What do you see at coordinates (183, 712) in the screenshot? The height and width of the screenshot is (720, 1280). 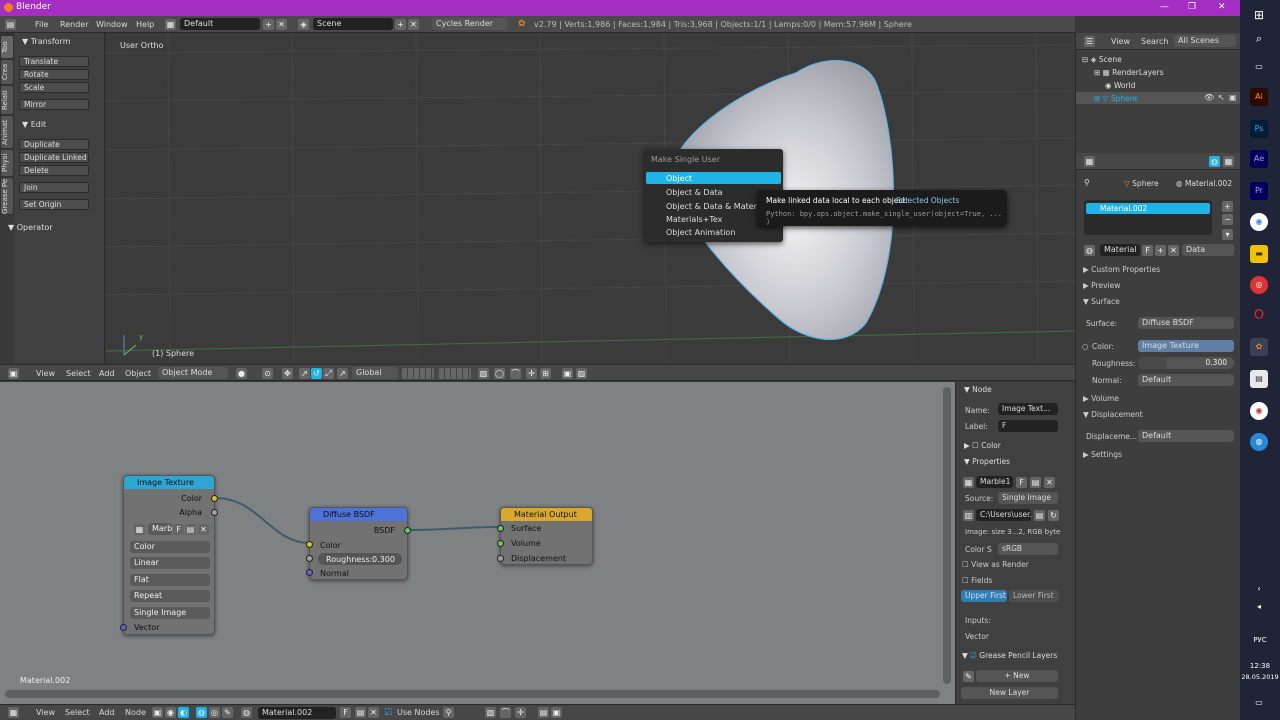 I see `shader-nodes-icon: ◐` at bounding box center [183, 712].